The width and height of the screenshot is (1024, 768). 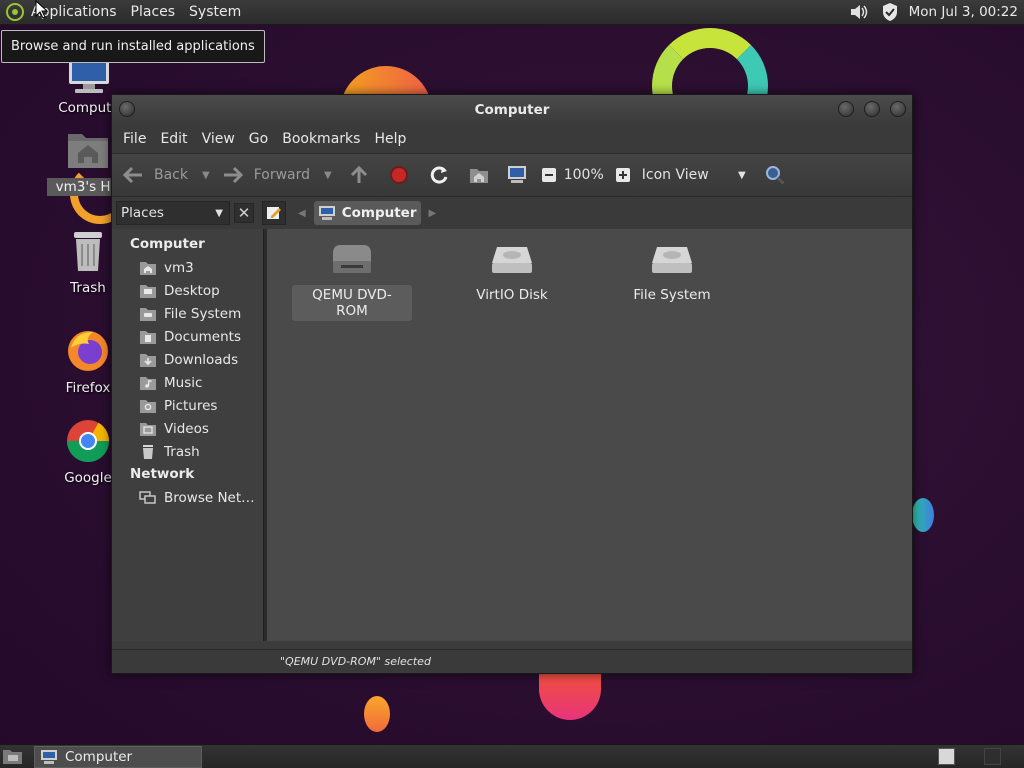 What do you see at coordinates (512, 295) in the screenshot?
I see `file-item-label: VirtIO Disk` at bounding box center [512, 295].